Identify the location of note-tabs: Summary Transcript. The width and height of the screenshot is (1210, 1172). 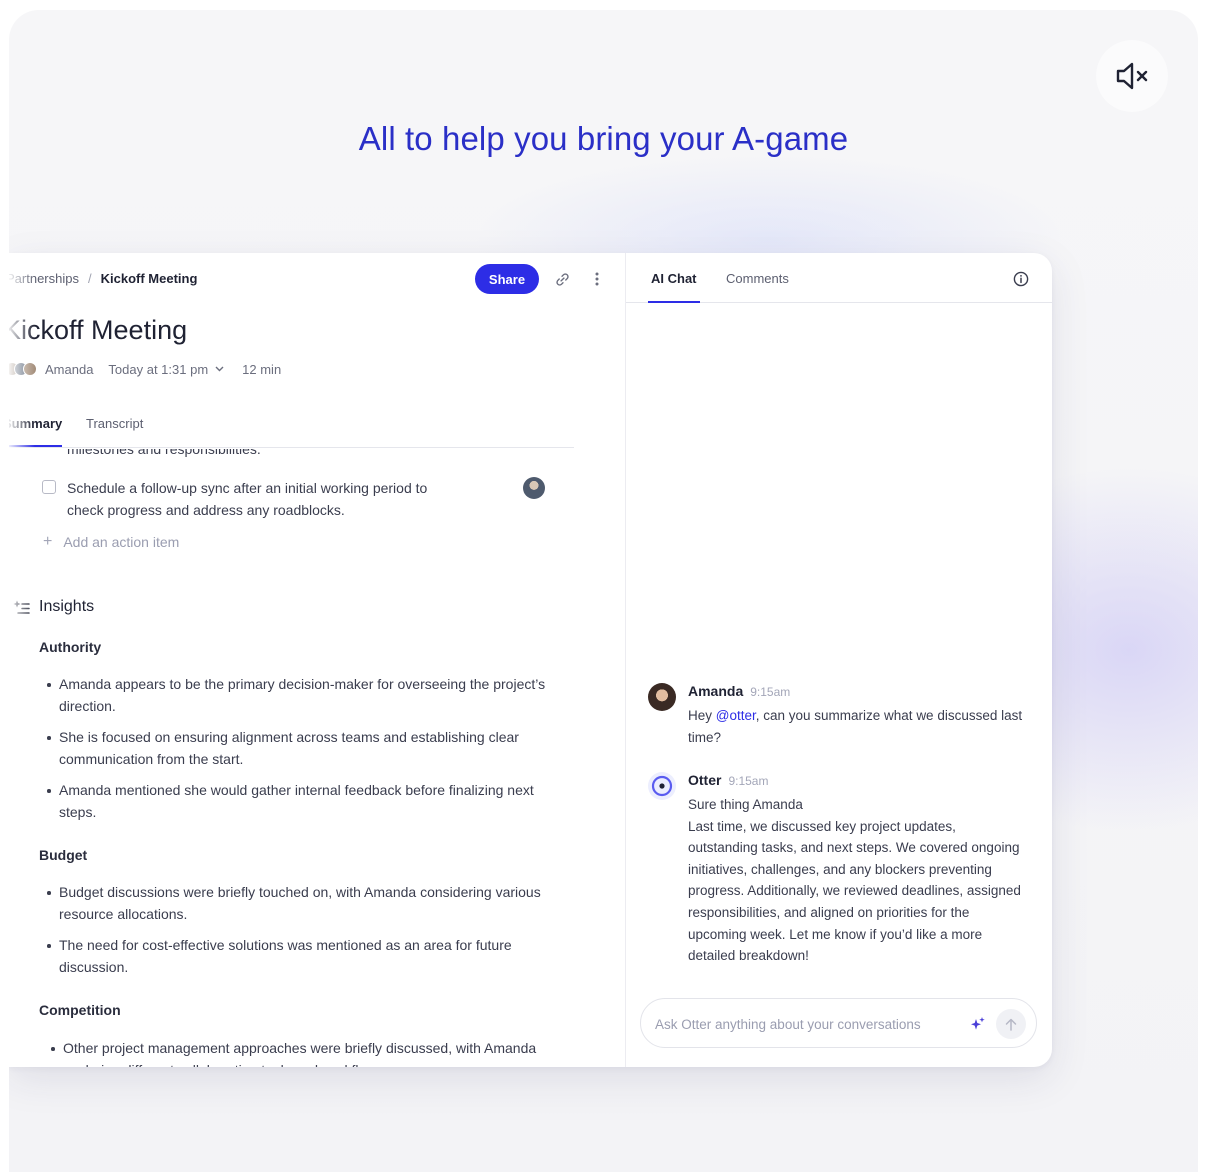
(291, 432).